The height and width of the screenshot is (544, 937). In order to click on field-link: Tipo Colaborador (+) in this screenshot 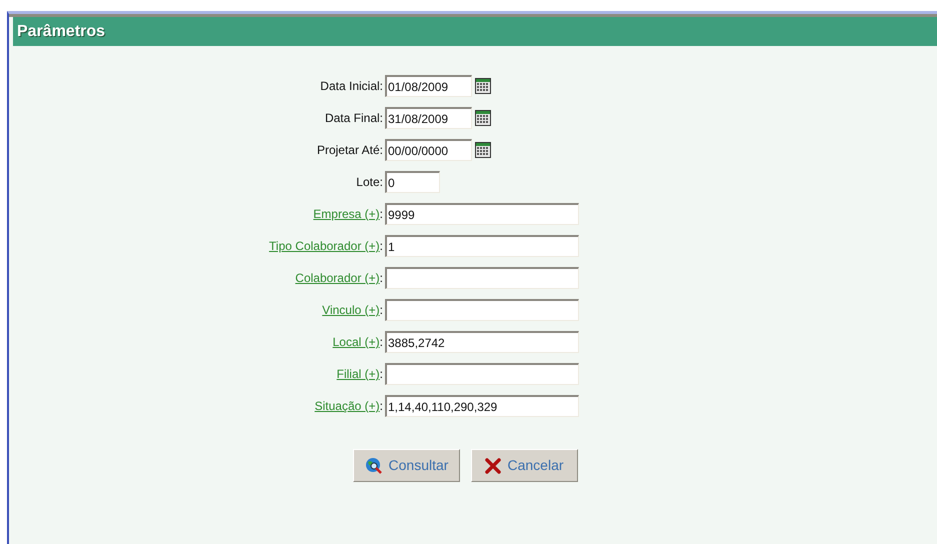, I will do `click(324, 246)`.